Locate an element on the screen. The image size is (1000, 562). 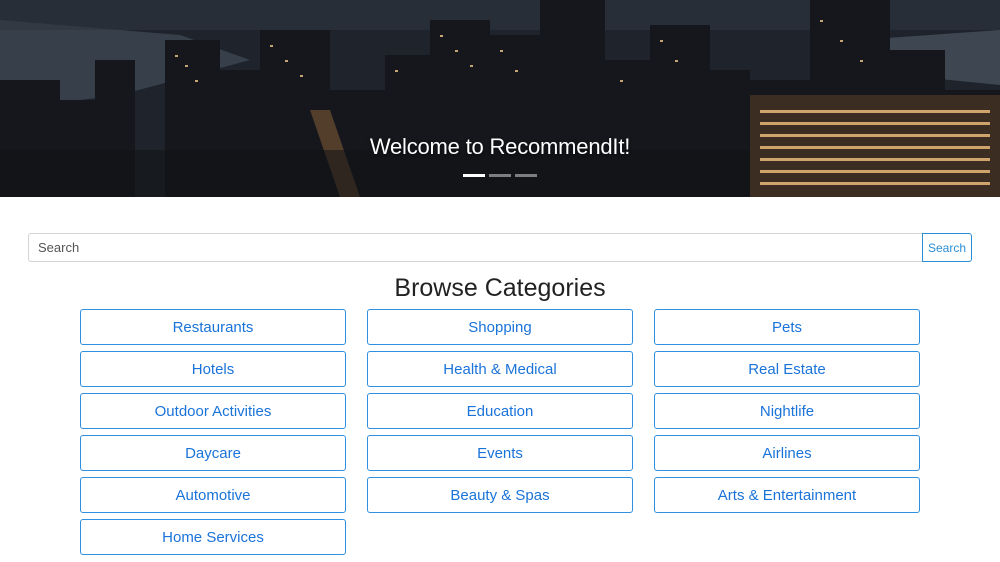
category-arts-entertainment-button: Arts & Entertainment is located at coordinates (787, 495).